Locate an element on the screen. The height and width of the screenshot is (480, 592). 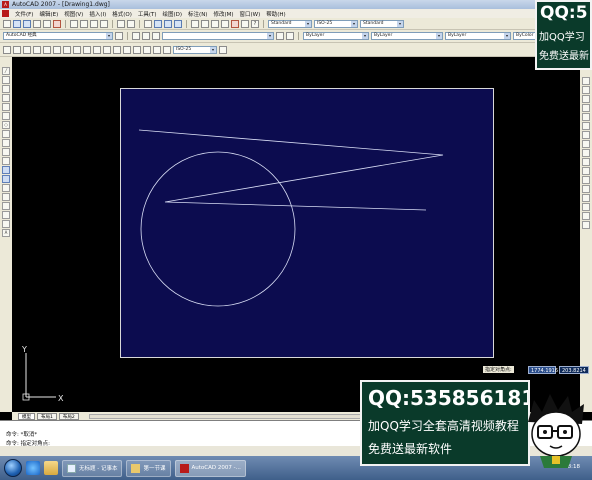
erase-icon is located at coordinates (586, 81).